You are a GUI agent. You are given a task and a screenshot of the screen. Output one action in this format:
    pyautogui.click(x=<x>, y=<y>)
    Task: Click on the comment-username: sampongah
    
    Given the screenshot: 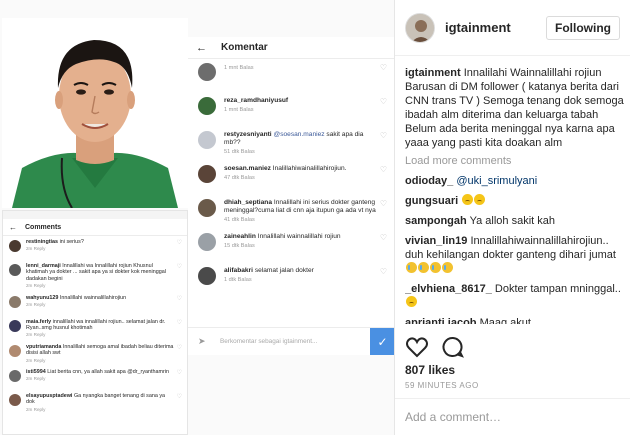 What is the action you would take?
    pyautogui.click(x=436, y=221)
    